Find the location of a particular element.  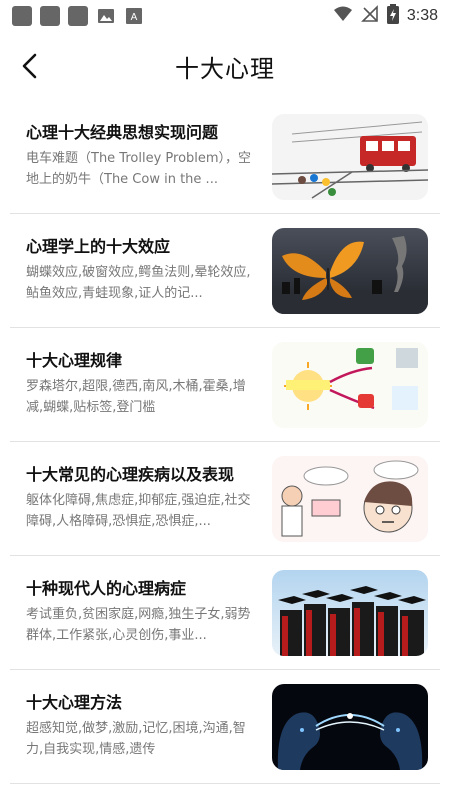

patient-cartoon-illustration is located at coordinates (350, 499).